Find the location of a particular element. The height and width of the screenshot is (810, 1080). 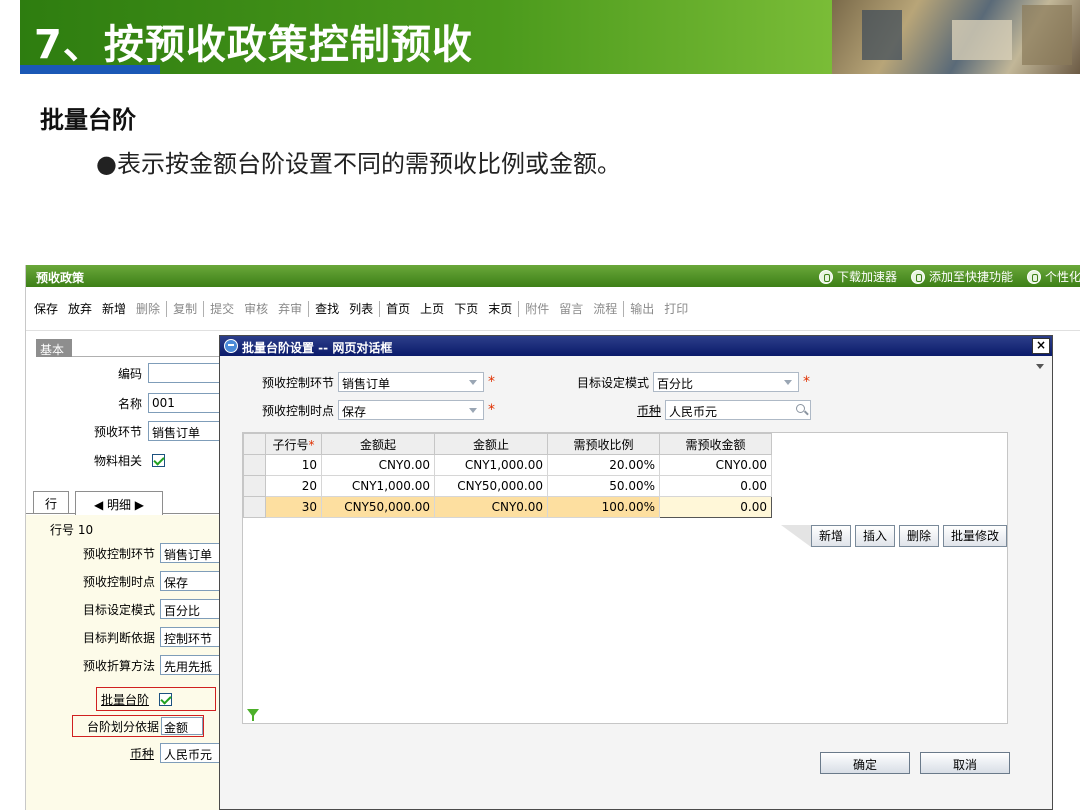

toolbar-button: 附件 is located at coordinates (537, 308).